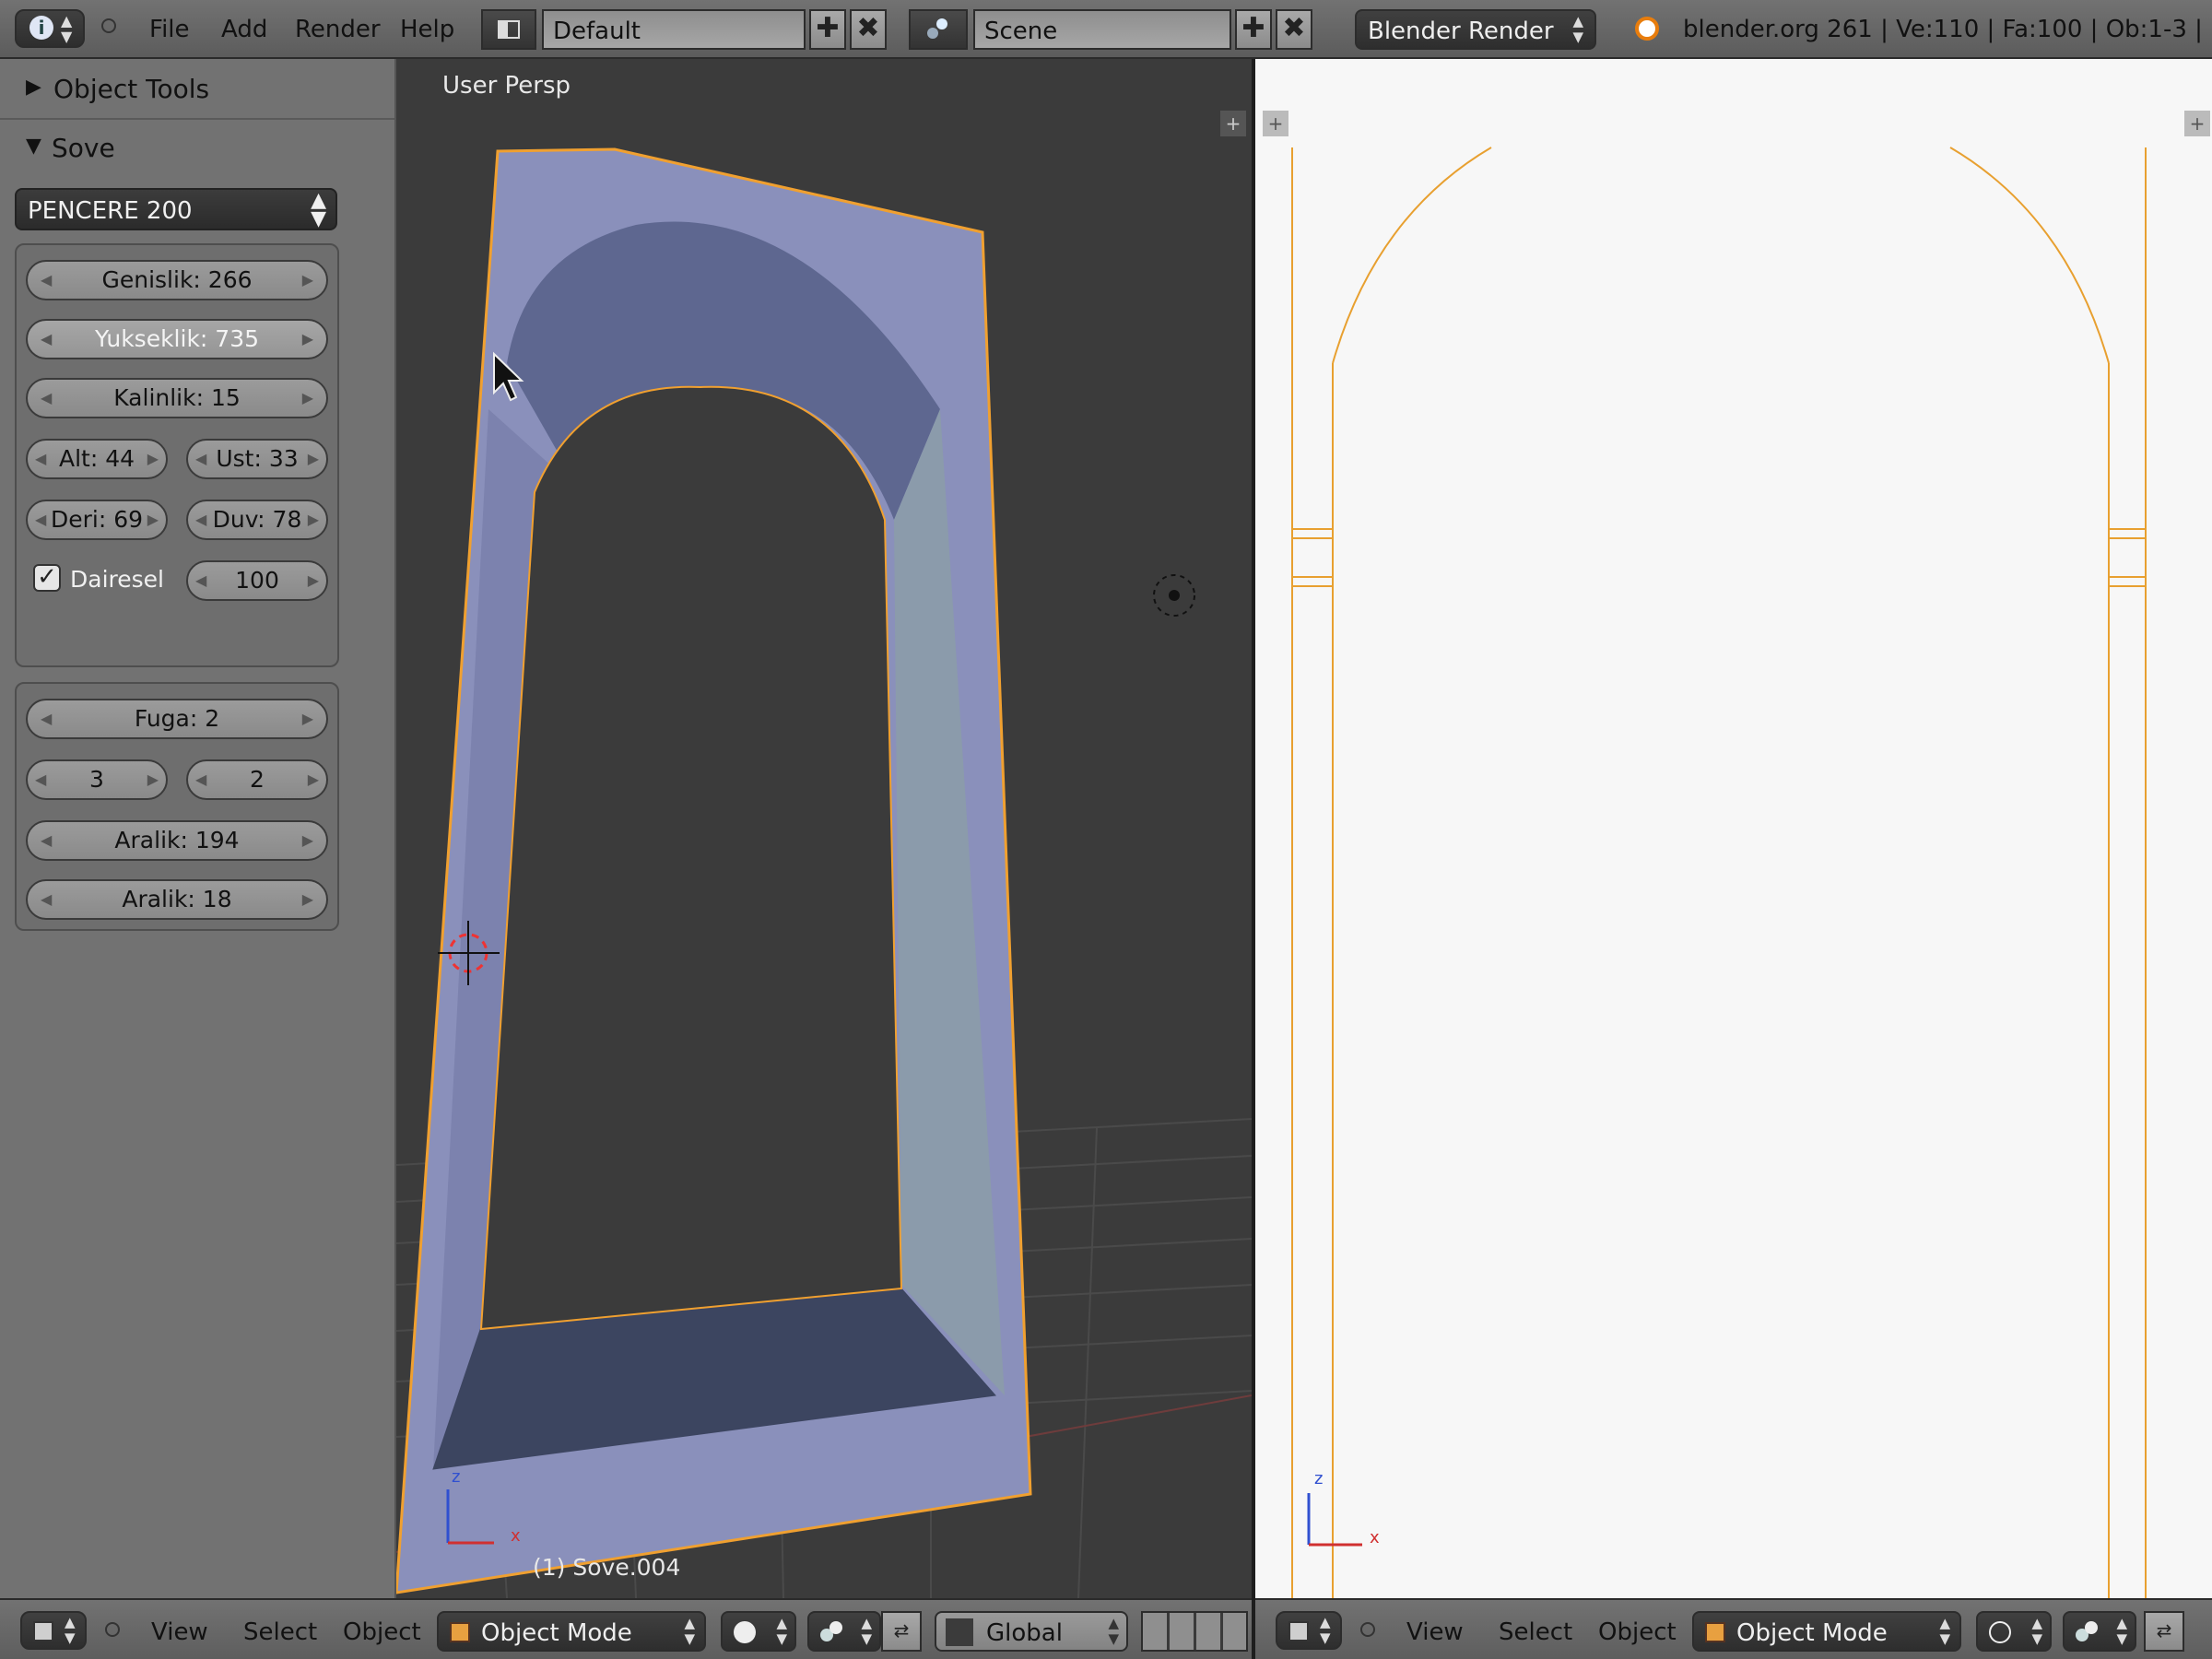 This screenshot has height=1659, width=2212. Describe the element at coordinates (2197, 123) in the screenshot. I see `add-region-icon-right: +` at that location.